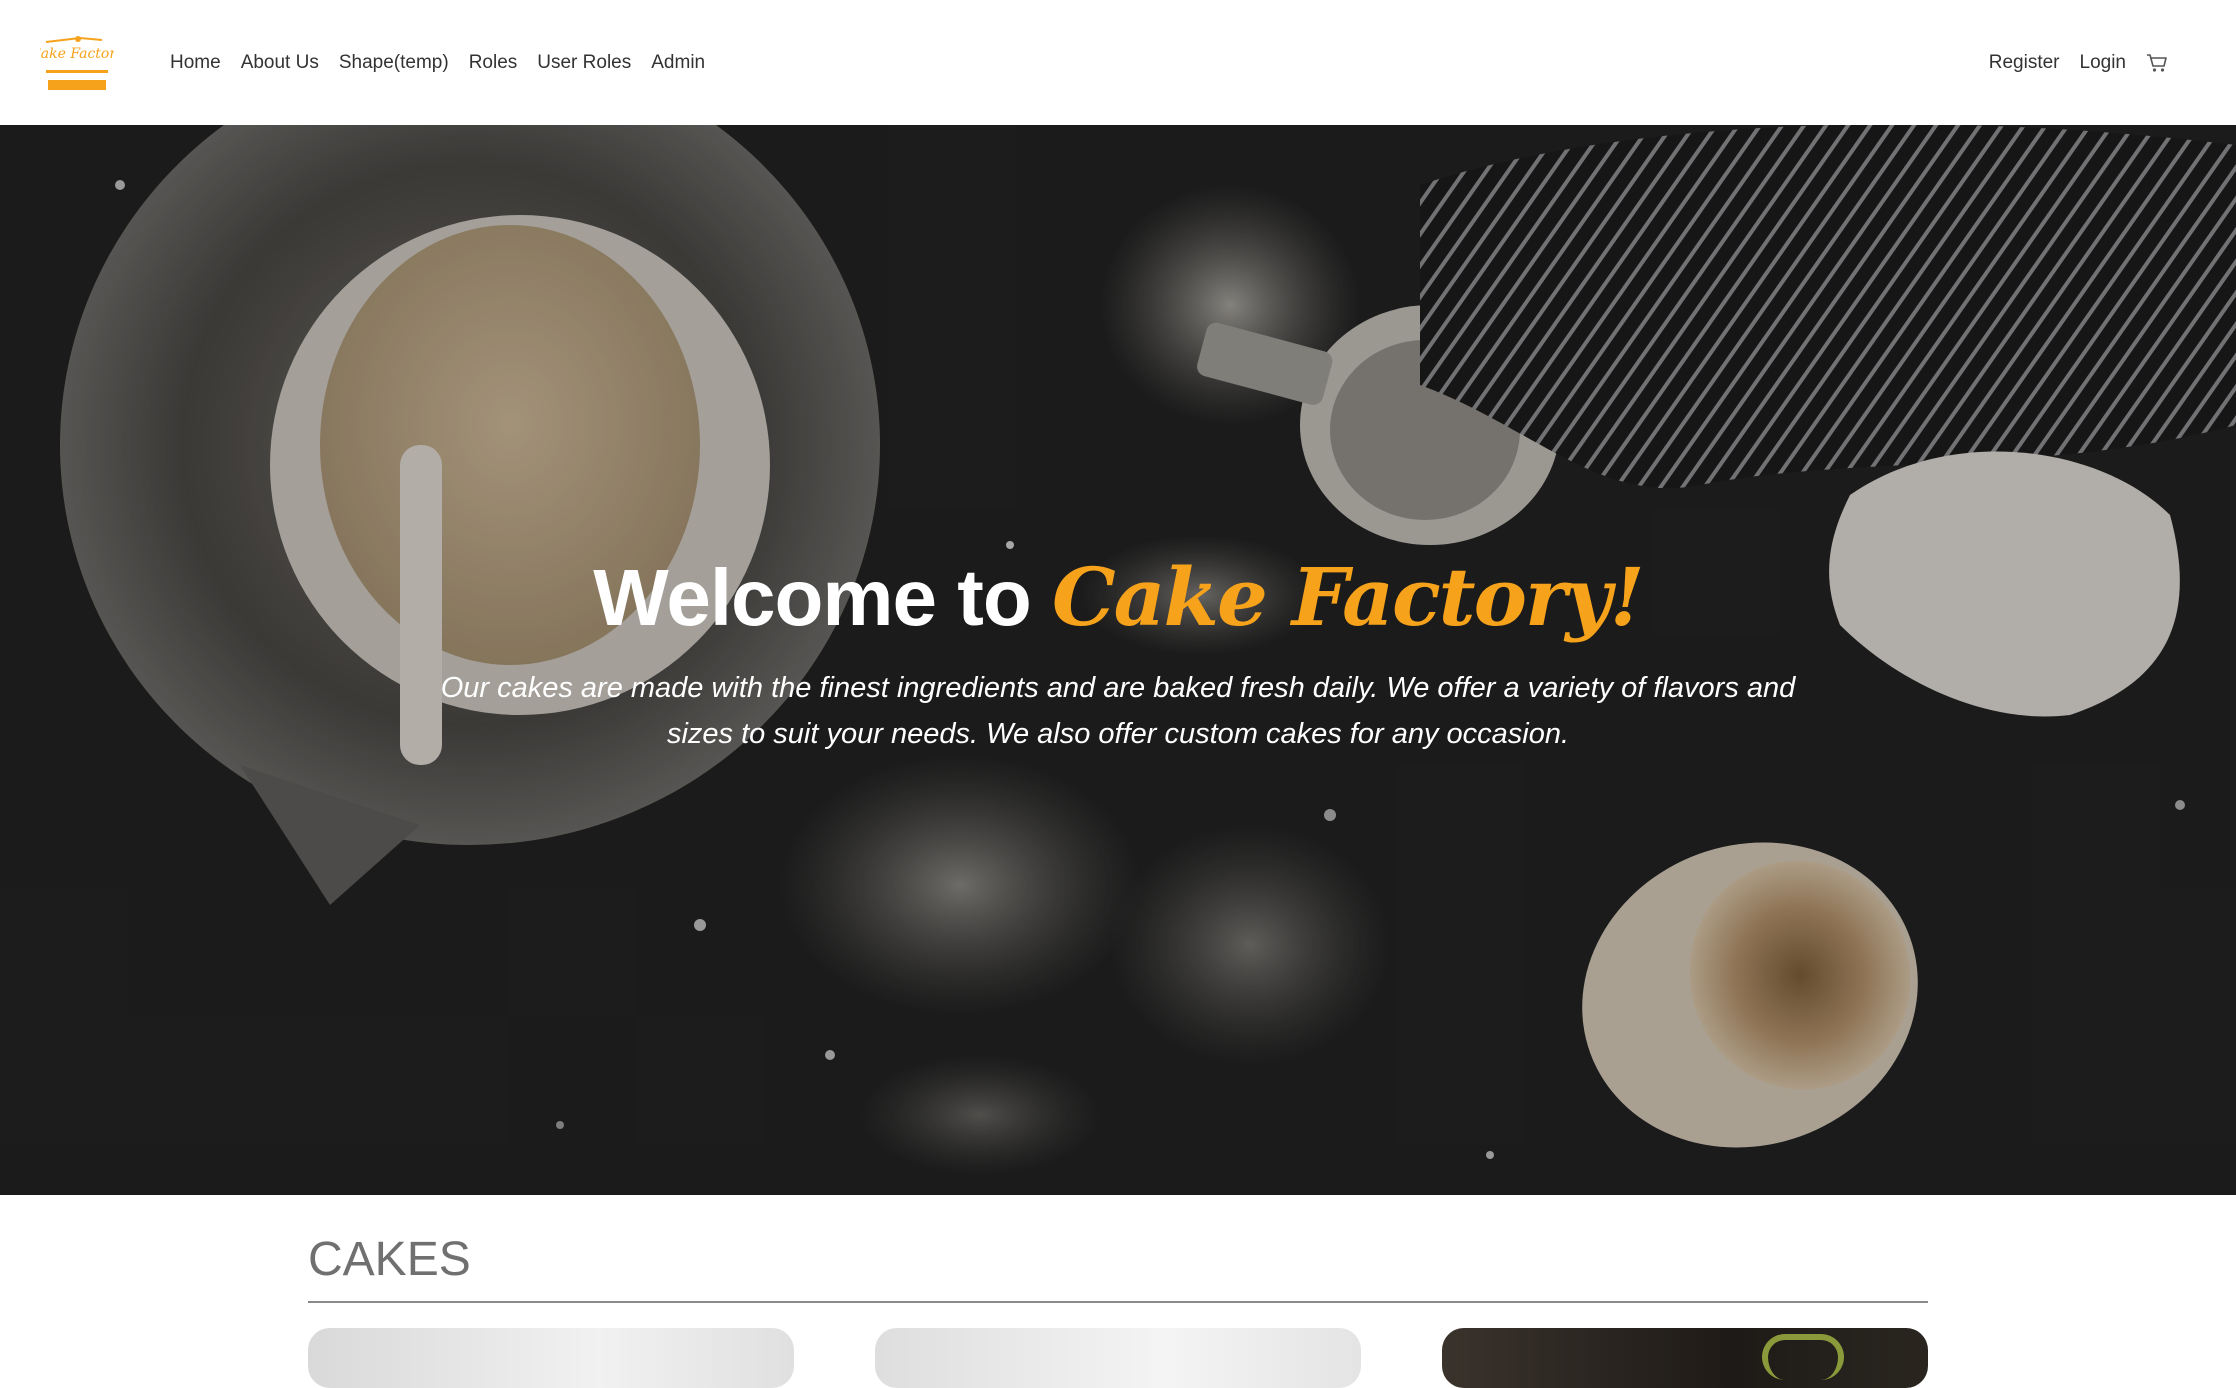 The height and width of the screenshot is (1388, 2236). I want to click on logo-text: Cake Factory, so click(77, 54).